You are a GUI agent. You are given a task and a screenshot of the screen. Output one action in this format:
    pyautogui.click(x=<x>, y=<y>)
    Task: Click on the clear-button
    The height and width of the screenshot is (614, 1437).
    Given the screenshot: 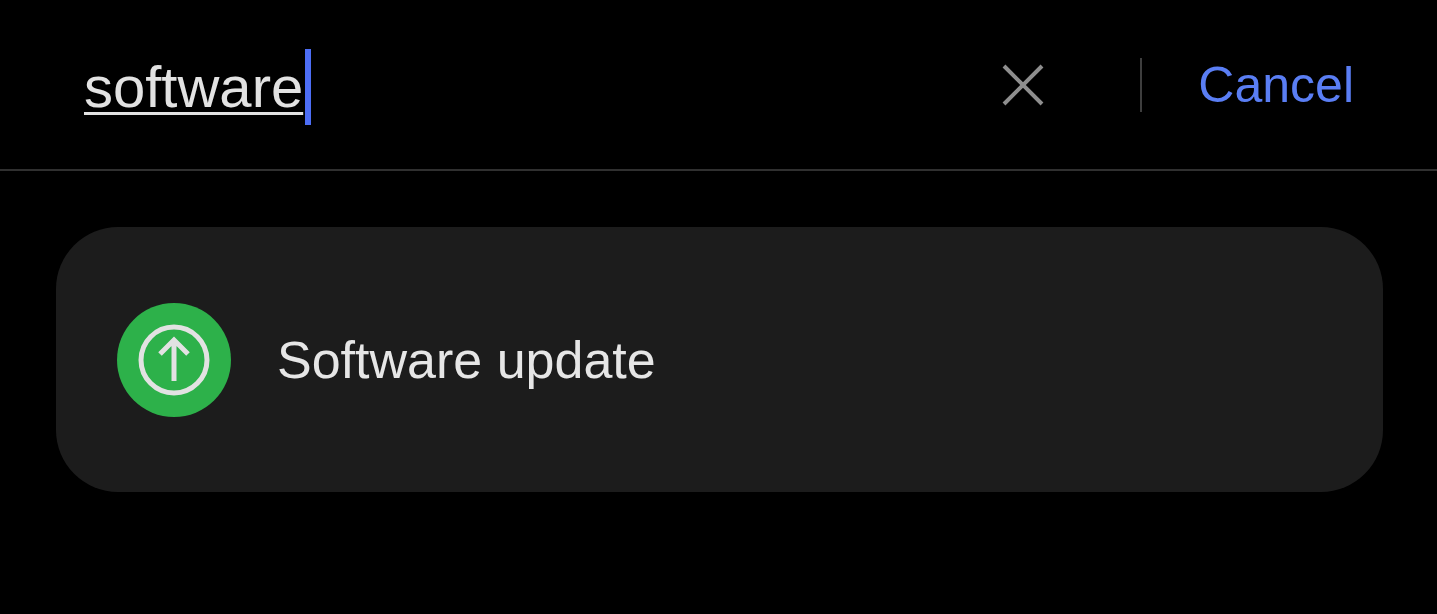 What is the action you would take?
    pyautogui.click(x=1023, y=84)
    